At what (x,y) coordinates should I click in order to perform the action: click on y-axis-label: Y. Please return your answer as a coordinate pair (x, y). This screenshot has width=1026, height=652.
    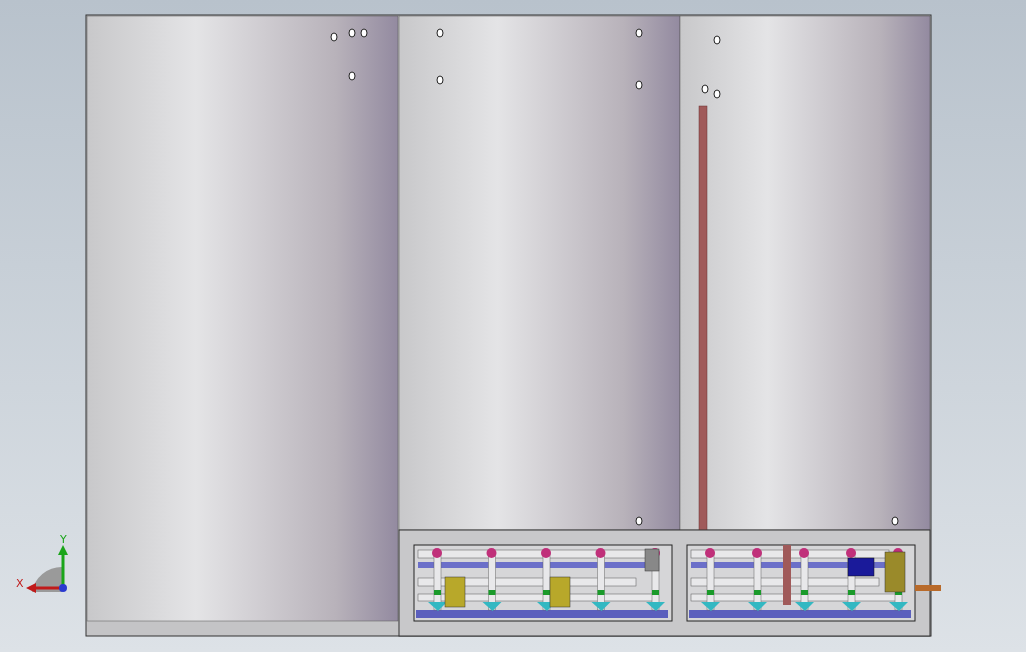
    Looking at the image, I should click on (63, 539).